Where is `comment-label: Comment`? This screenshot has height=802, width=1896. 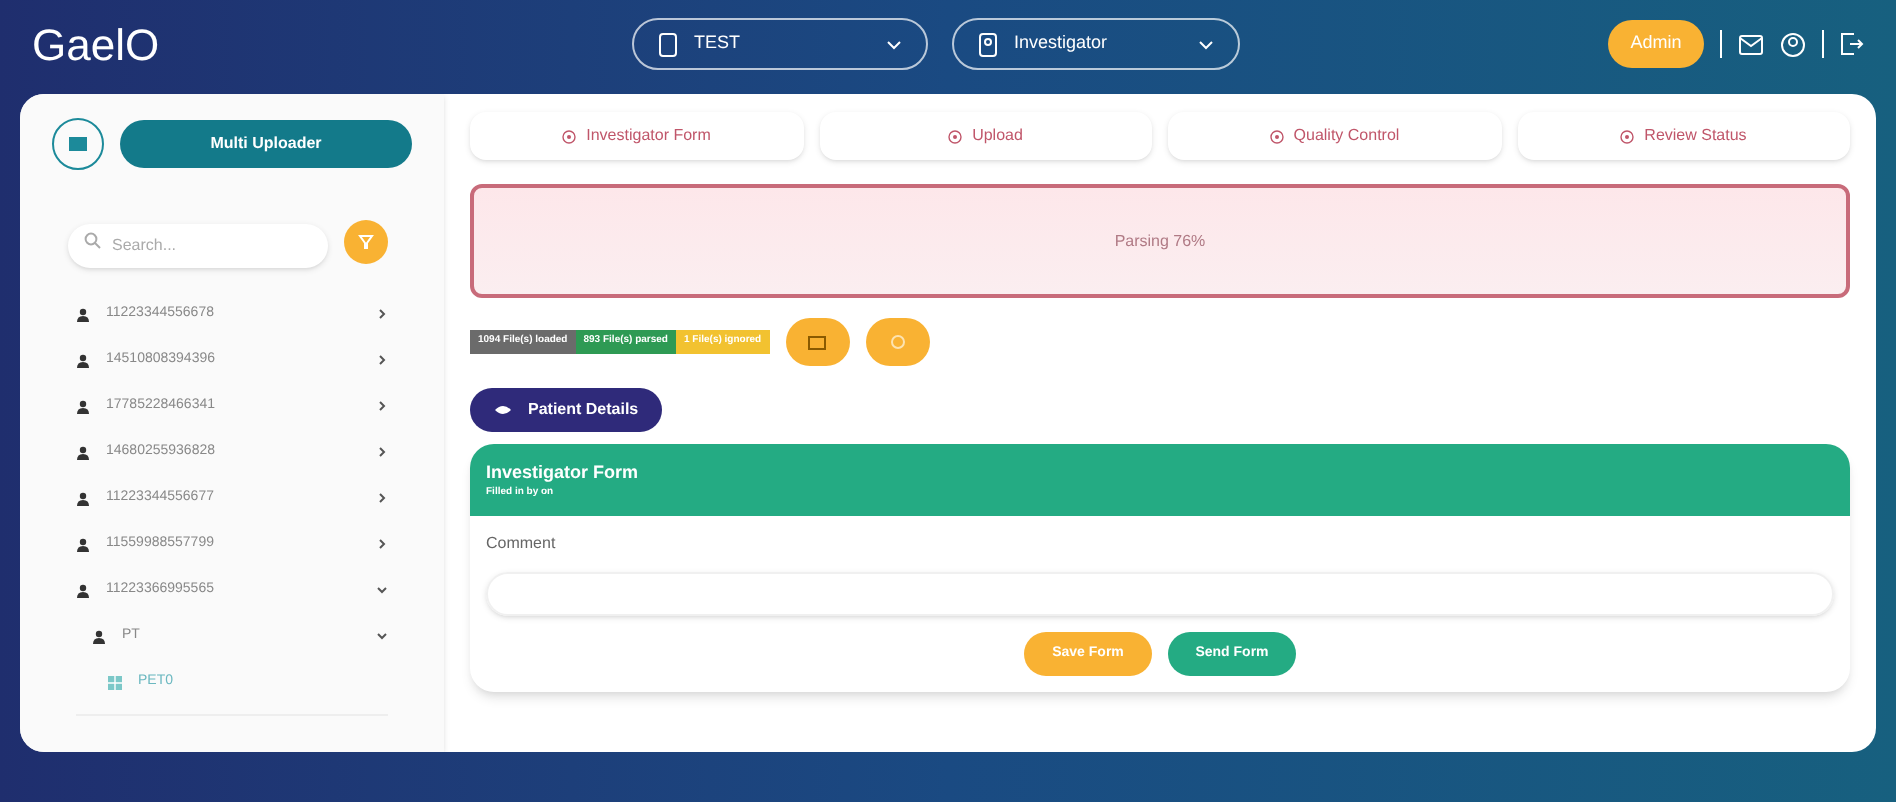
comment-label: Comment is located at coordinates (522, 544).